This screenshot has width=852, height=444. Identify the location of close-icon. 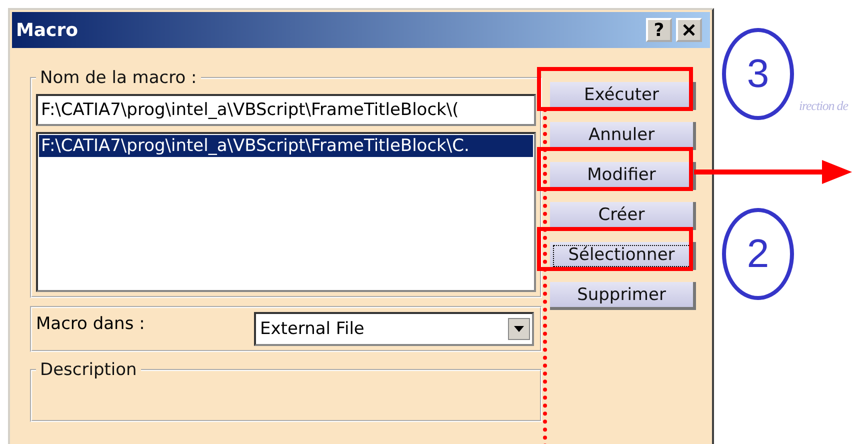
(689, 30).